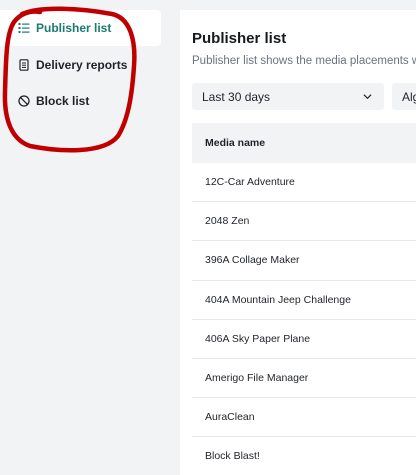 The width and height of the screenshot is (416, 475). Describe the element at coordinates (304, 418) in the screenshot. I see `table-row: AuraClean` at that location.